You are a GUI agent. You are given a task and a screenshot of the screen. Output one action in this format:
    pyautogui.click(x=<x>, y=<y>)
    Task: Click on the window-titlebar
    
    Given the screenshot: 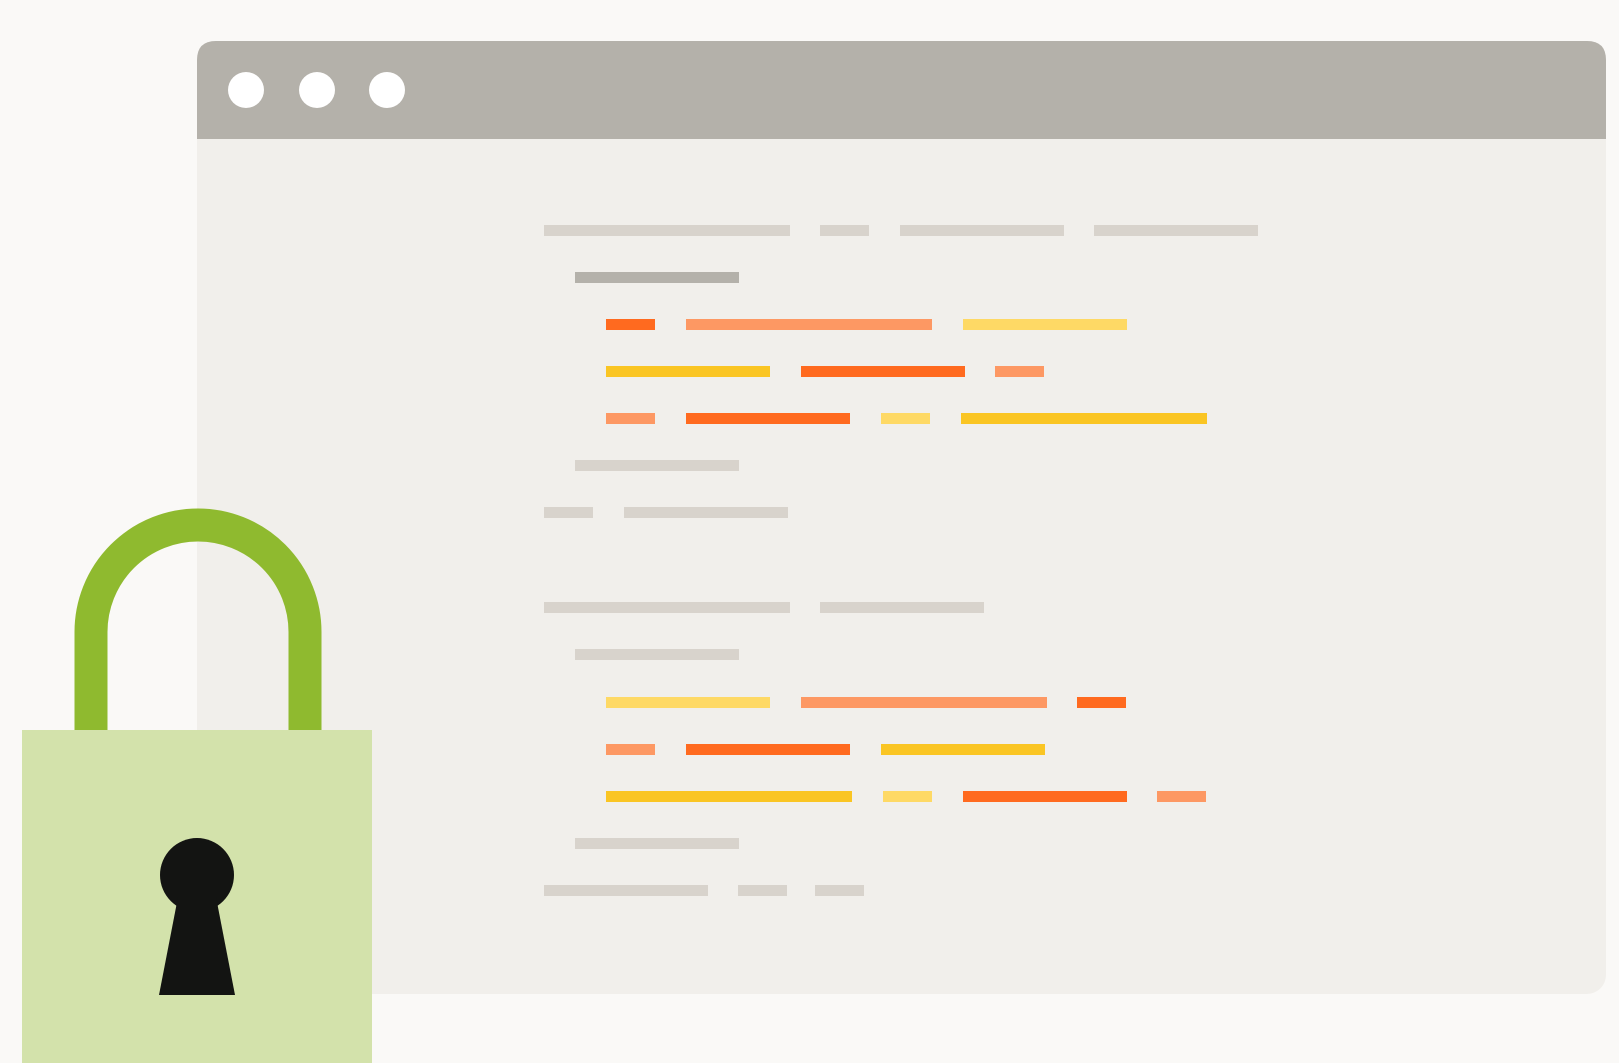 What is the action you would take?
    pyautogui.click(x=901, y=90)
    